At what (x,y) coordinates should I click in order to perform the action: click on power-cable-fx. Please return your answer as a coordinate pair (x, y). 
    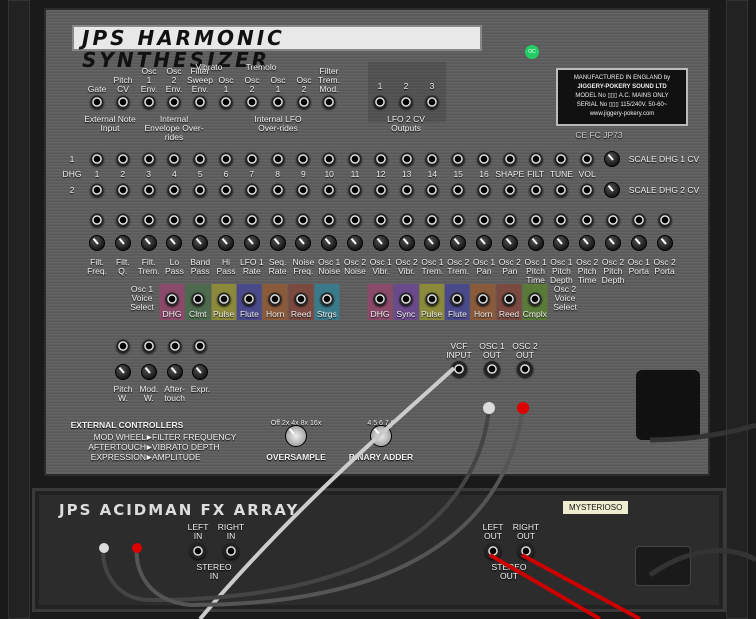
    Looking at the image, I should click on (702, 563).